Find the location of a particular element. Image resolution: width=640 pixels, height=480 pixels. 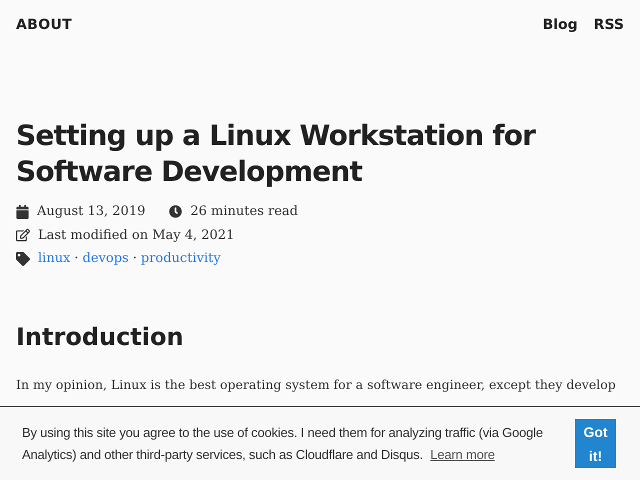

nav-link: Blog is located at coordinates (560, 25).